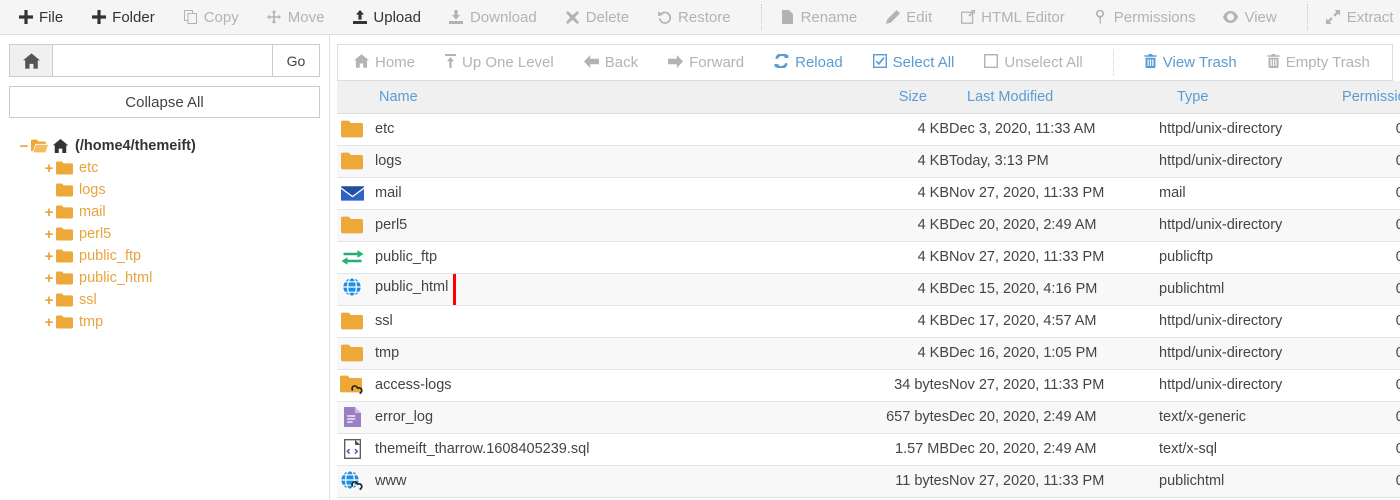 Image resolution: width=1400 pixels, height=500 pixels. Describe the element at coordinates (913, 62) in the screenshot. I see `nav-button-select-all: Select All` at that location.